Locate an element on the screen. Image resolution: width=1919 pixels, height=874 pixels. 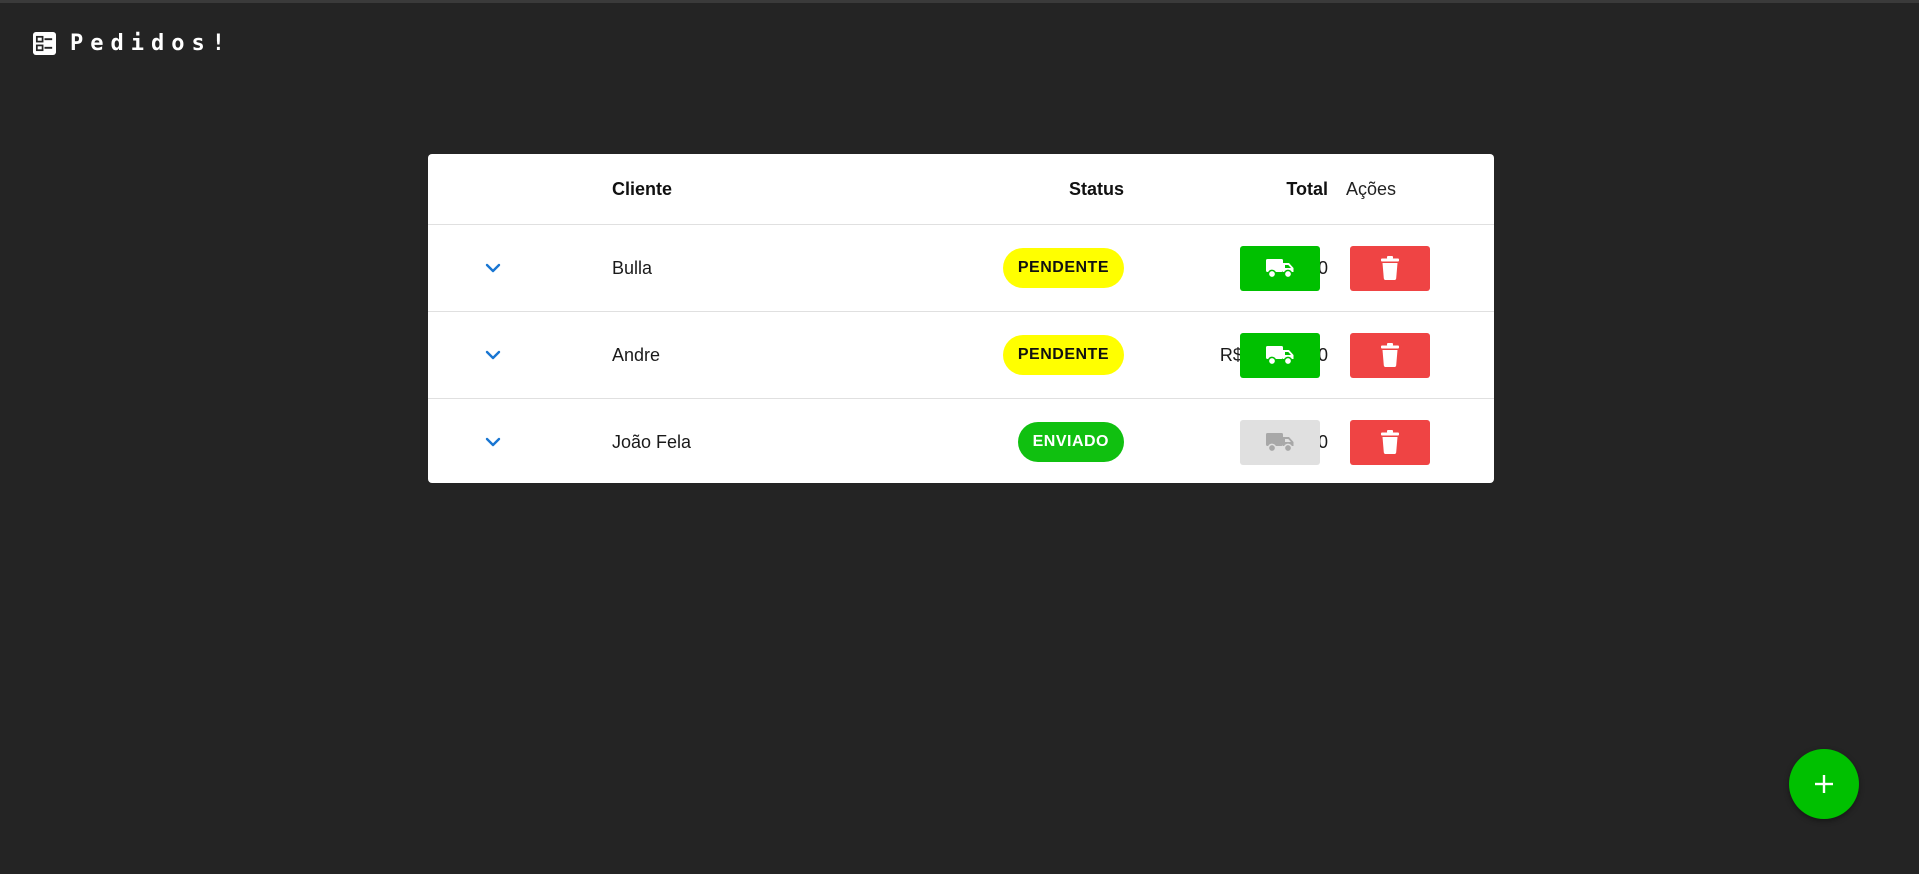
ship-order-button-disabled is located at coordinates (1280, 442).